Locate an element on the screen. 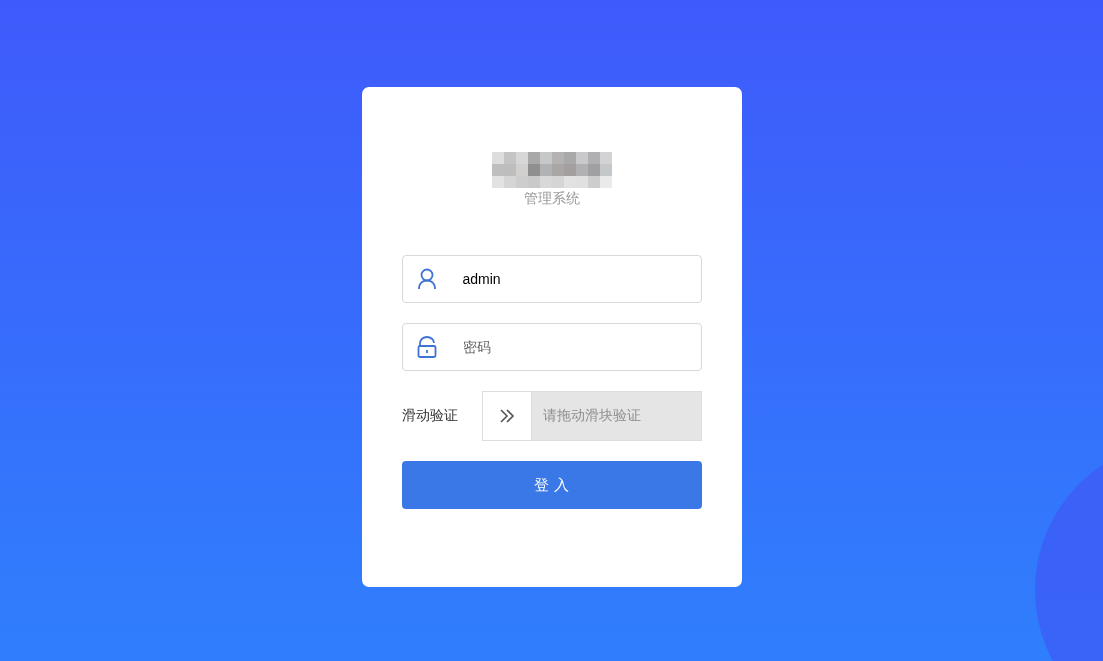 This screenshot has height=661, width=1103. login-button: 登 入 is located at coordinates (551, 485).